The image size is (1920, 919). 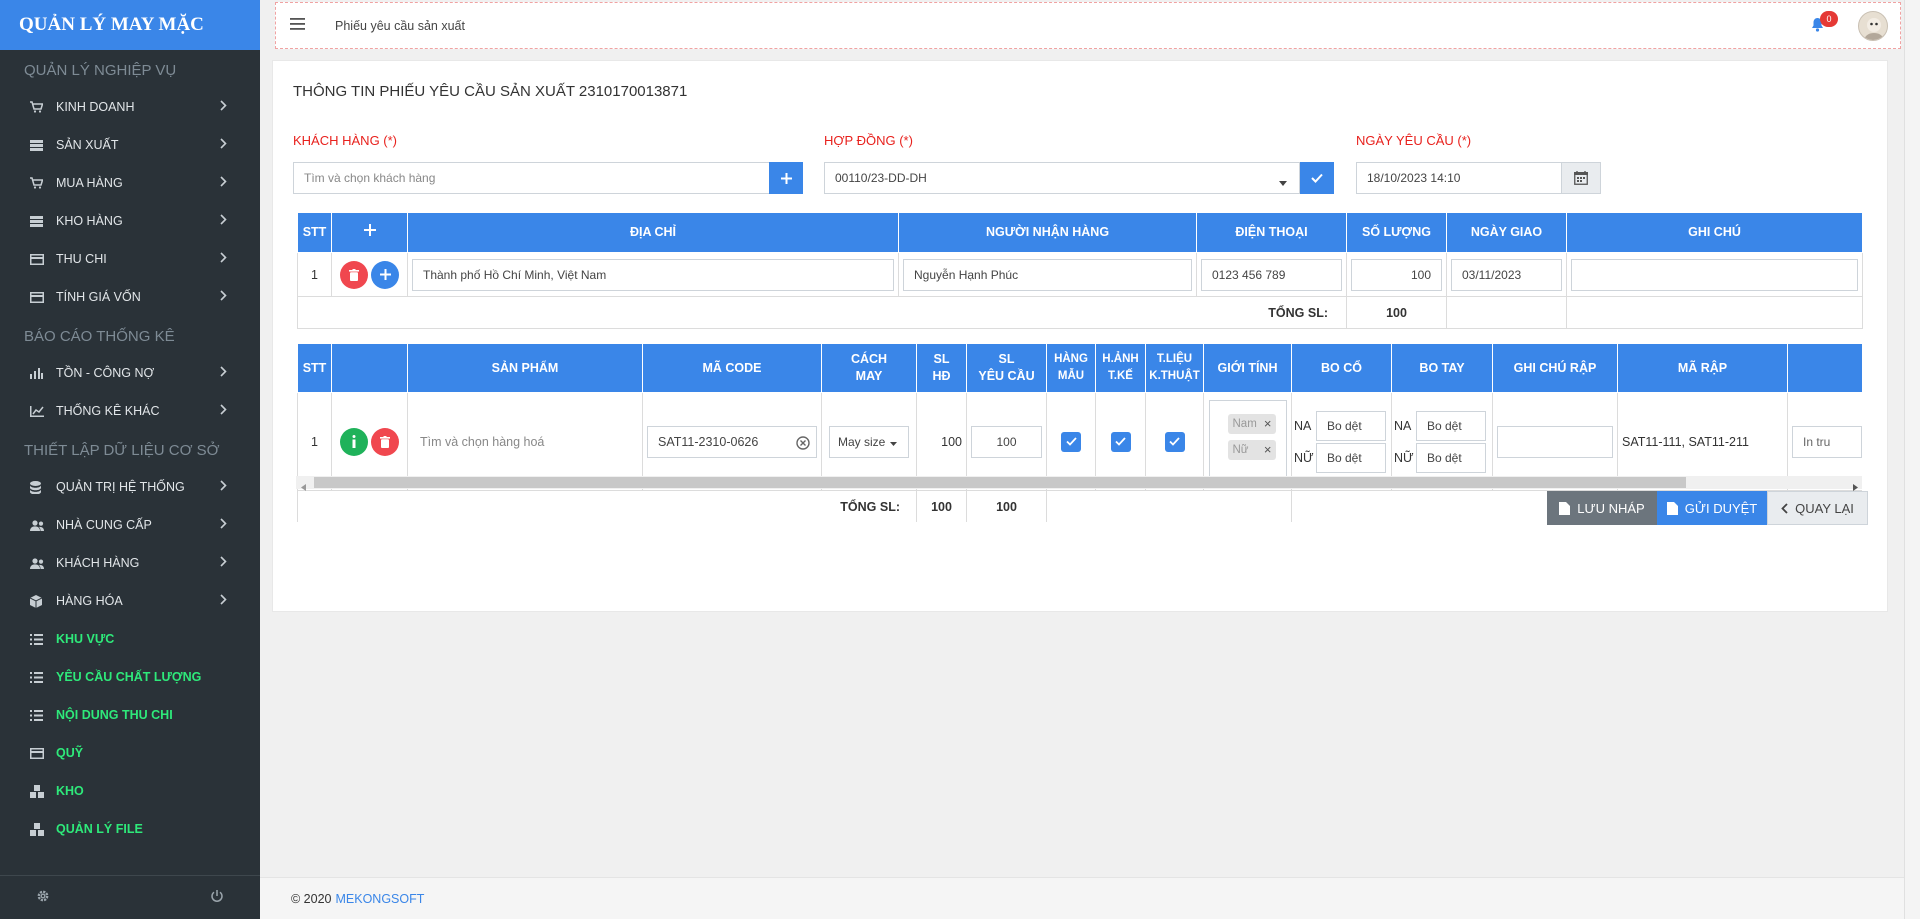 What do you see at coordinates (786, 178) in the screenshot?
I see `add-customer-button` at bounding box center [786, 178].